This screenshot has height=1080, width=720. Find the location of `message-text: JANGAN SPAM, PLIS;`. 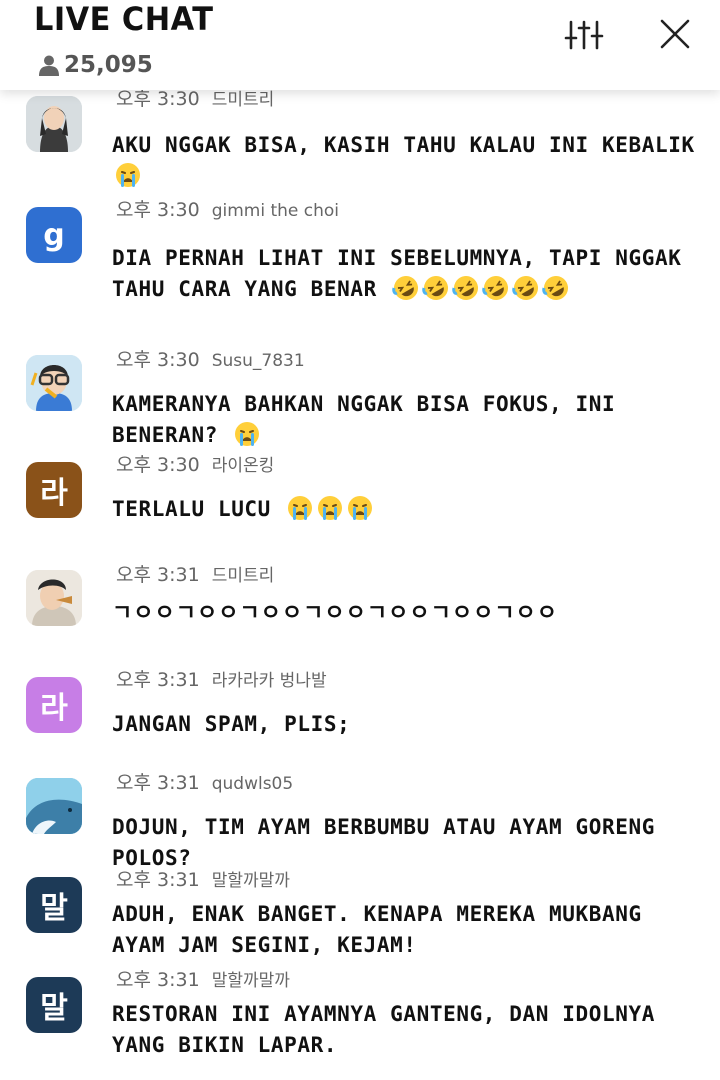

message-text: JANGAN SPAM, PLIS; is located at coordinates (407, 724).